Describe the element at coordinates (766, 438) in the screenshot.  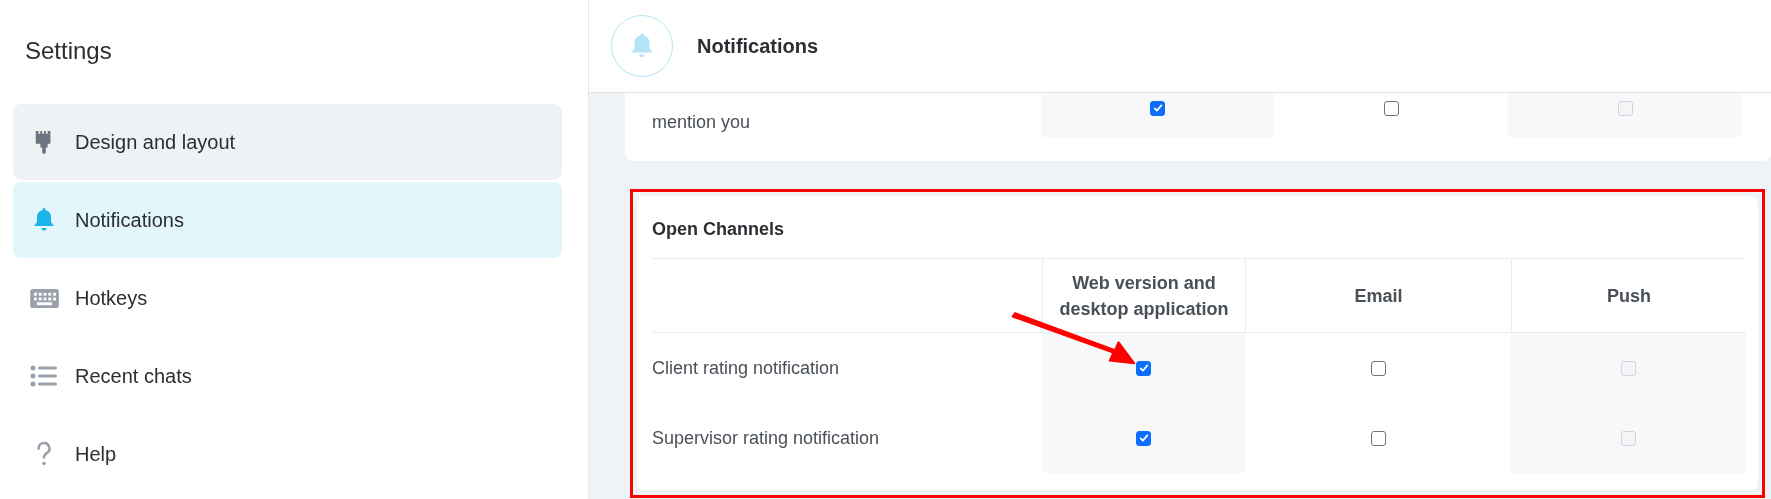
I see `row-label: Supervisor rating notification` at that location.